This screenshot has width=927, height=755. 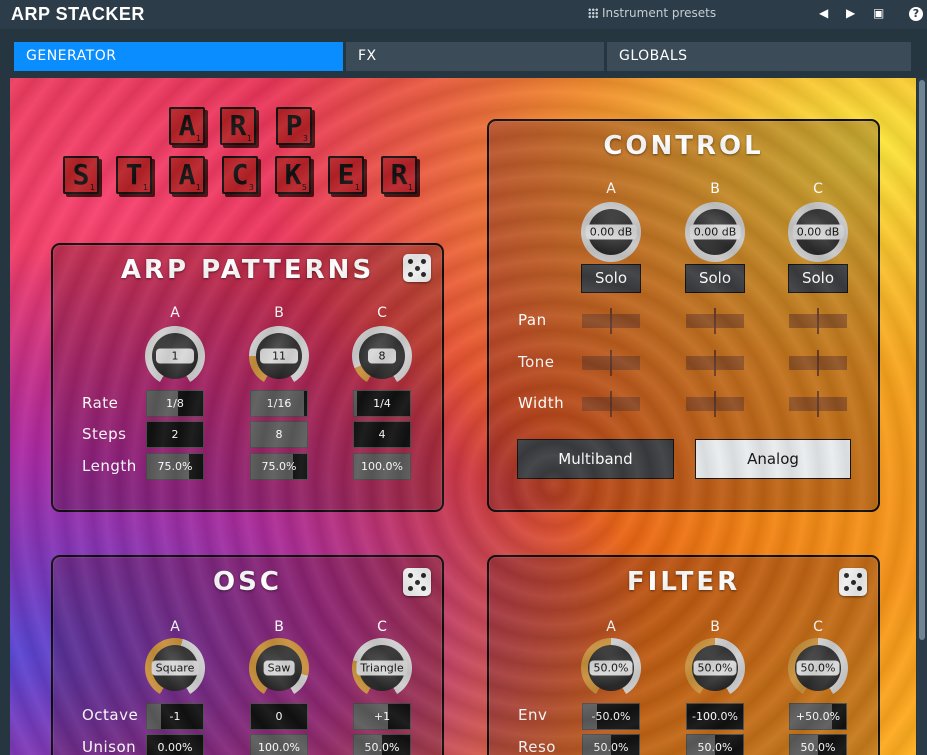 I want to click on knob-value: 1, so click(x=175, y=356).